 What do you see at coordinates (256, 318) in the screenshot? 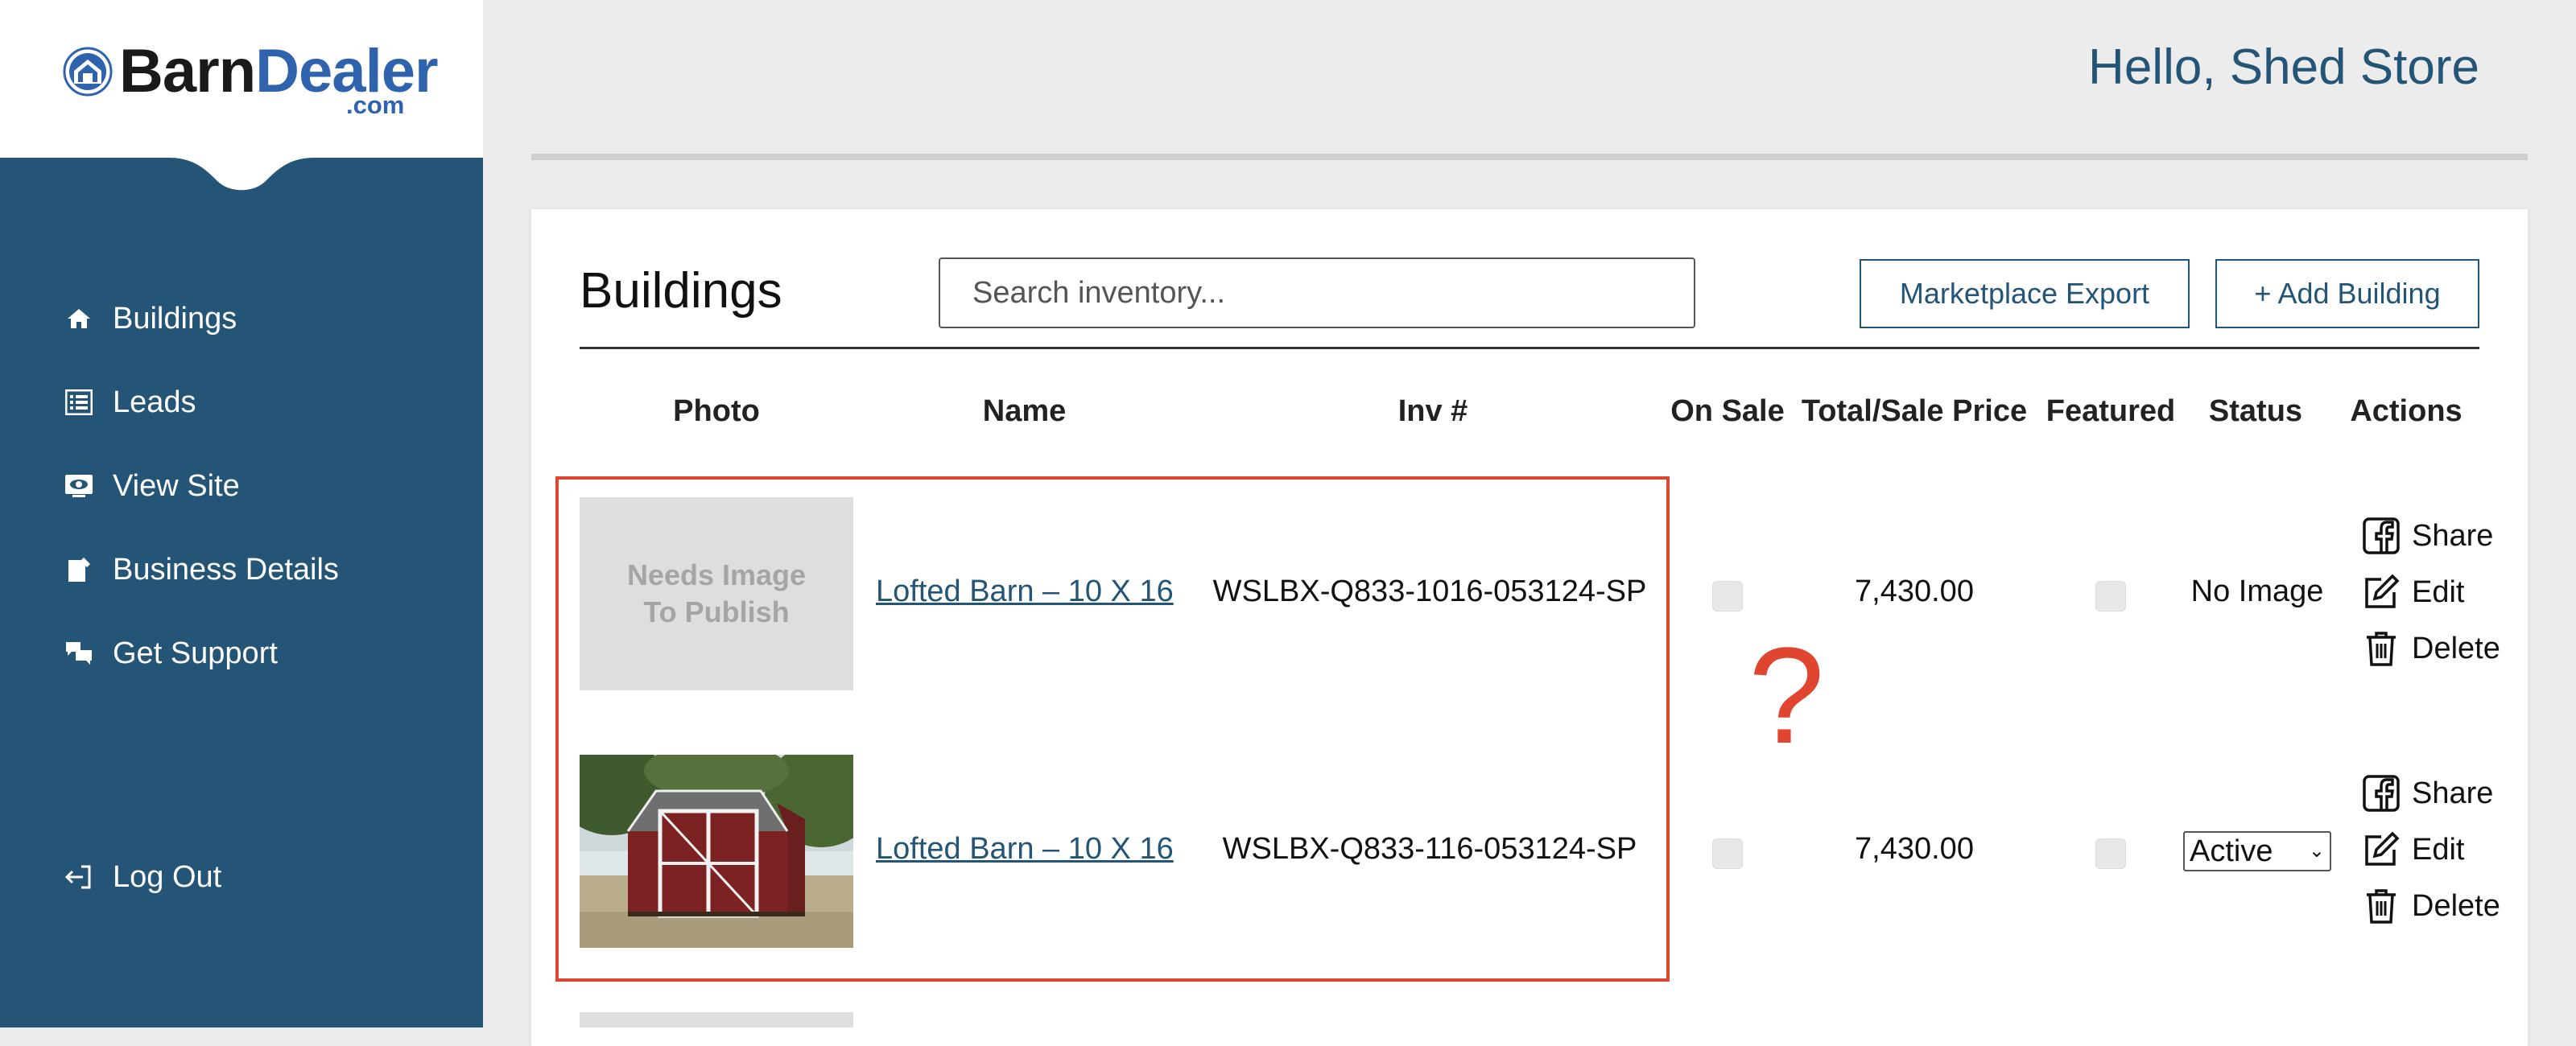
I see `sidebar-item-buildings: Buildings` at bounding box center [256, 318].